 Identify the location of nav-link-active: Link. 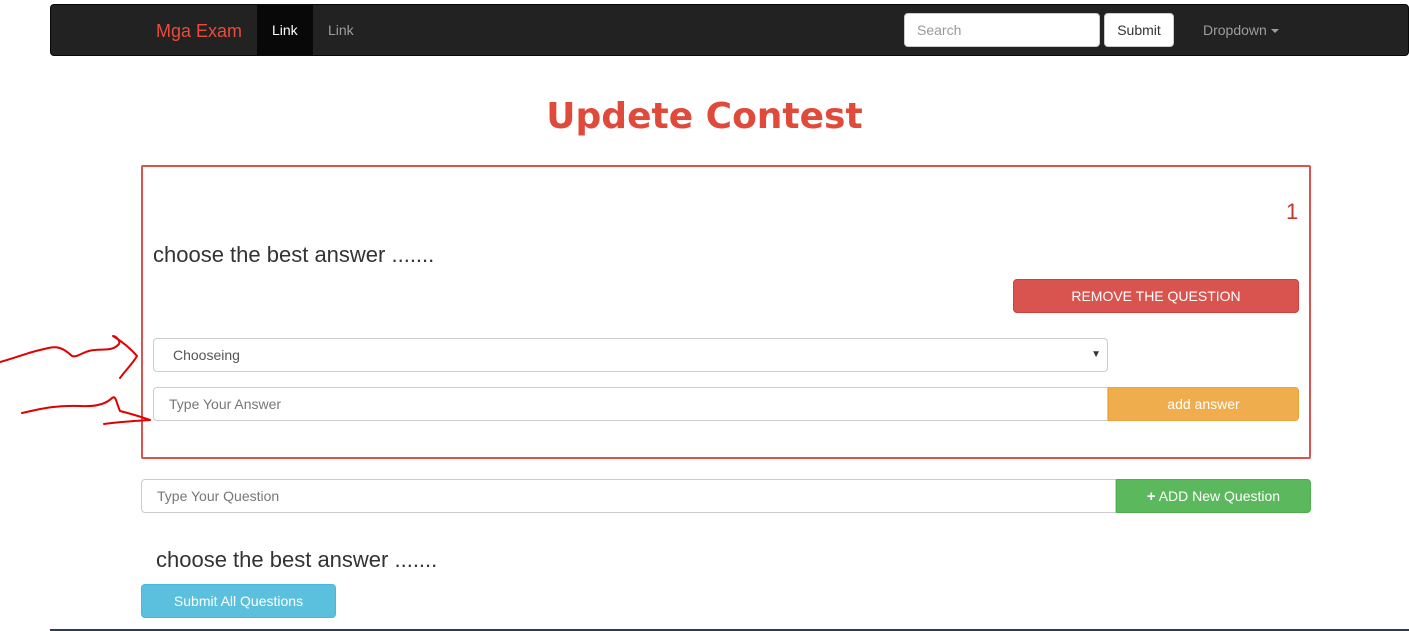
(285, 30).